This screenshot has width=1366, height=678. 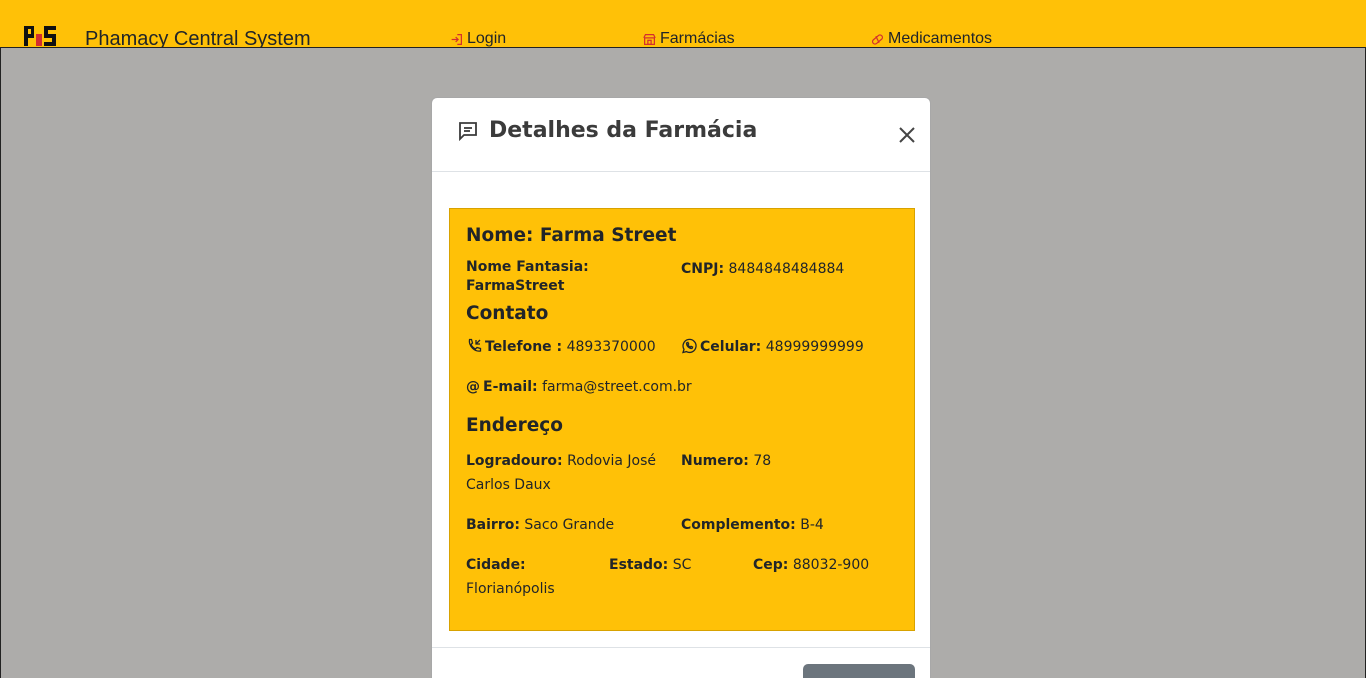 I want to click on pharmacy-name-heading: Nome: Farma Street, so click(x=571, y=235).